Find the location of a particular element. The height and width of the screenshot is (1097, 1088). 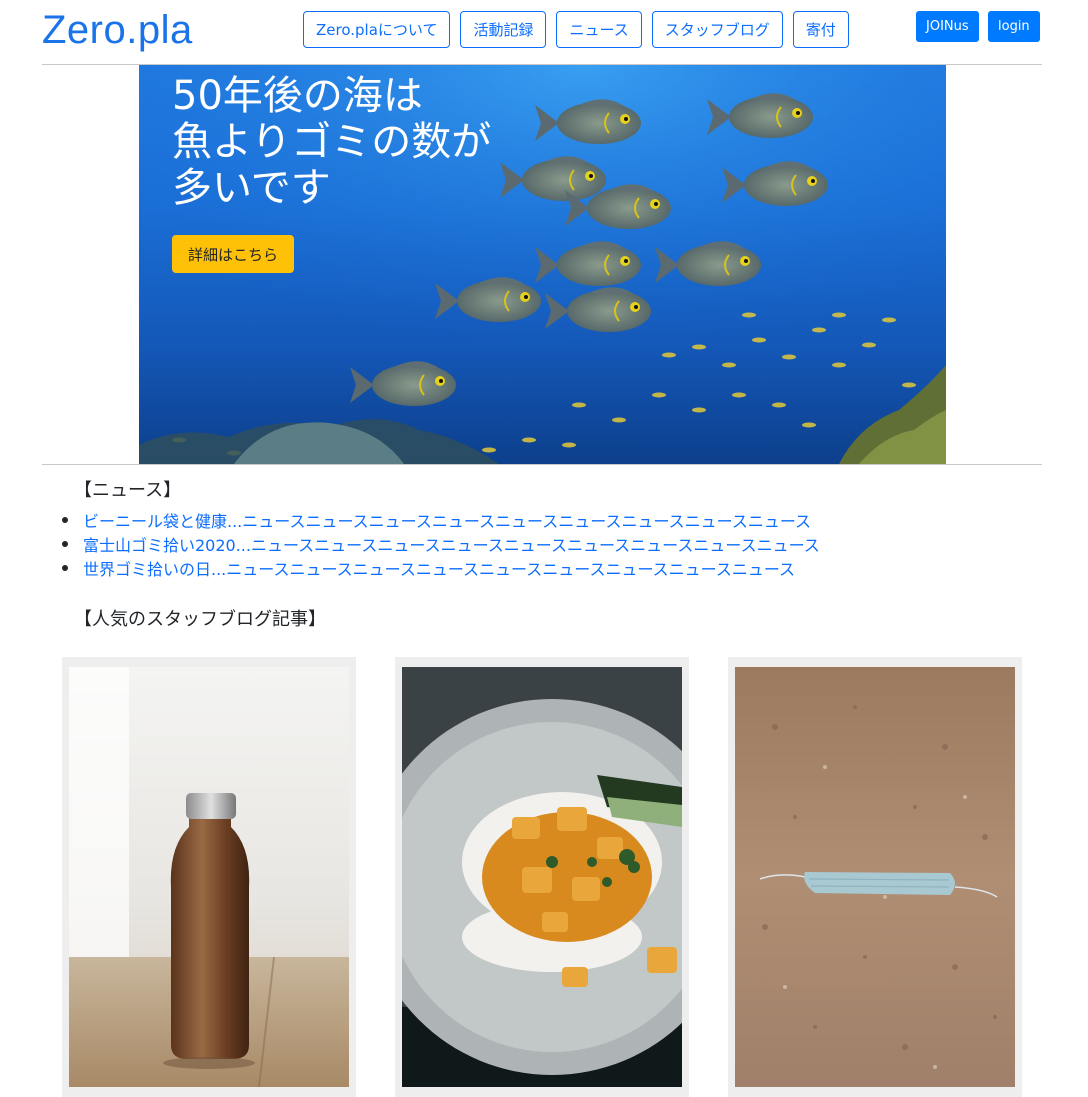

blog-card-curry is located at coordinates (542, 877).